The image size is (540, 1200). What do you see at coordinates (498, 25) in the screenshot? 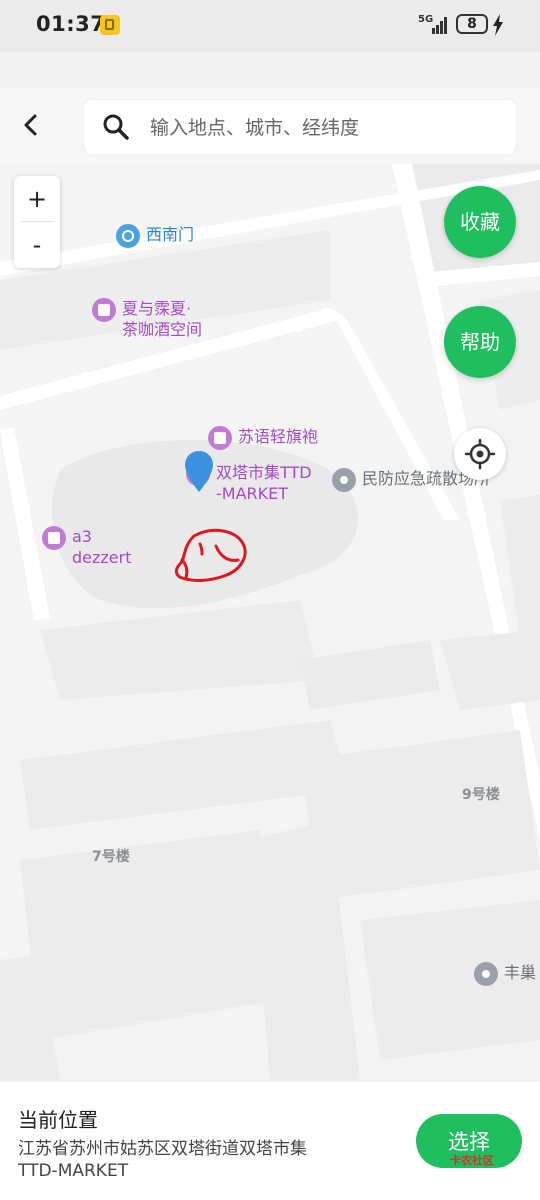
I see `charging-icon` at bounding box center [498, 25].